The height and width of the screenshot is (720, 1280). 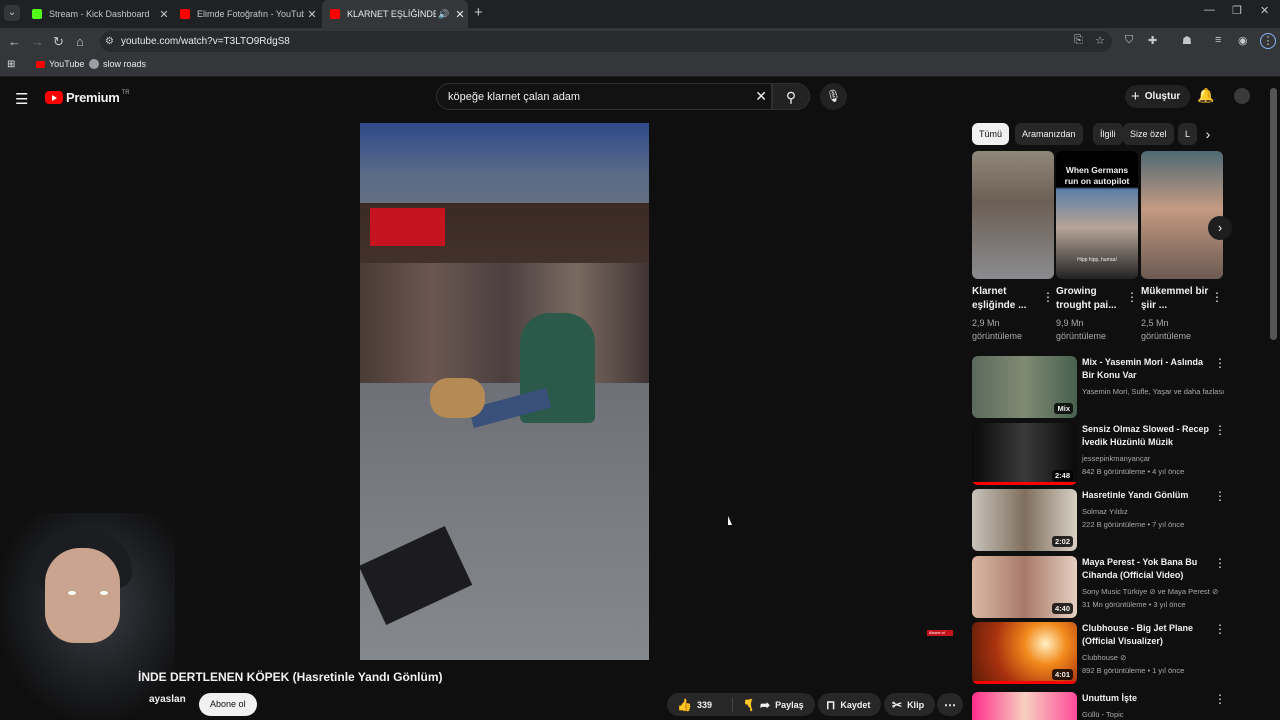 I want to click on recommendation-thumbnail: 4:01, so click(x=1024, y=653).